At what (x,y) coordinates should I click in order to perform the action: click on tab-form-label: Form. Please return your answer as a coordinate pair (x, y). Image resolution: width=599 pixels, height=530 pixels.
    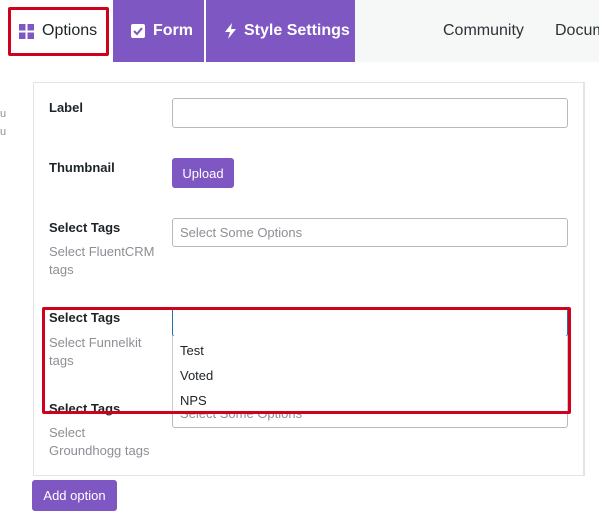
    Looking at the image, I should click on (173, 30).